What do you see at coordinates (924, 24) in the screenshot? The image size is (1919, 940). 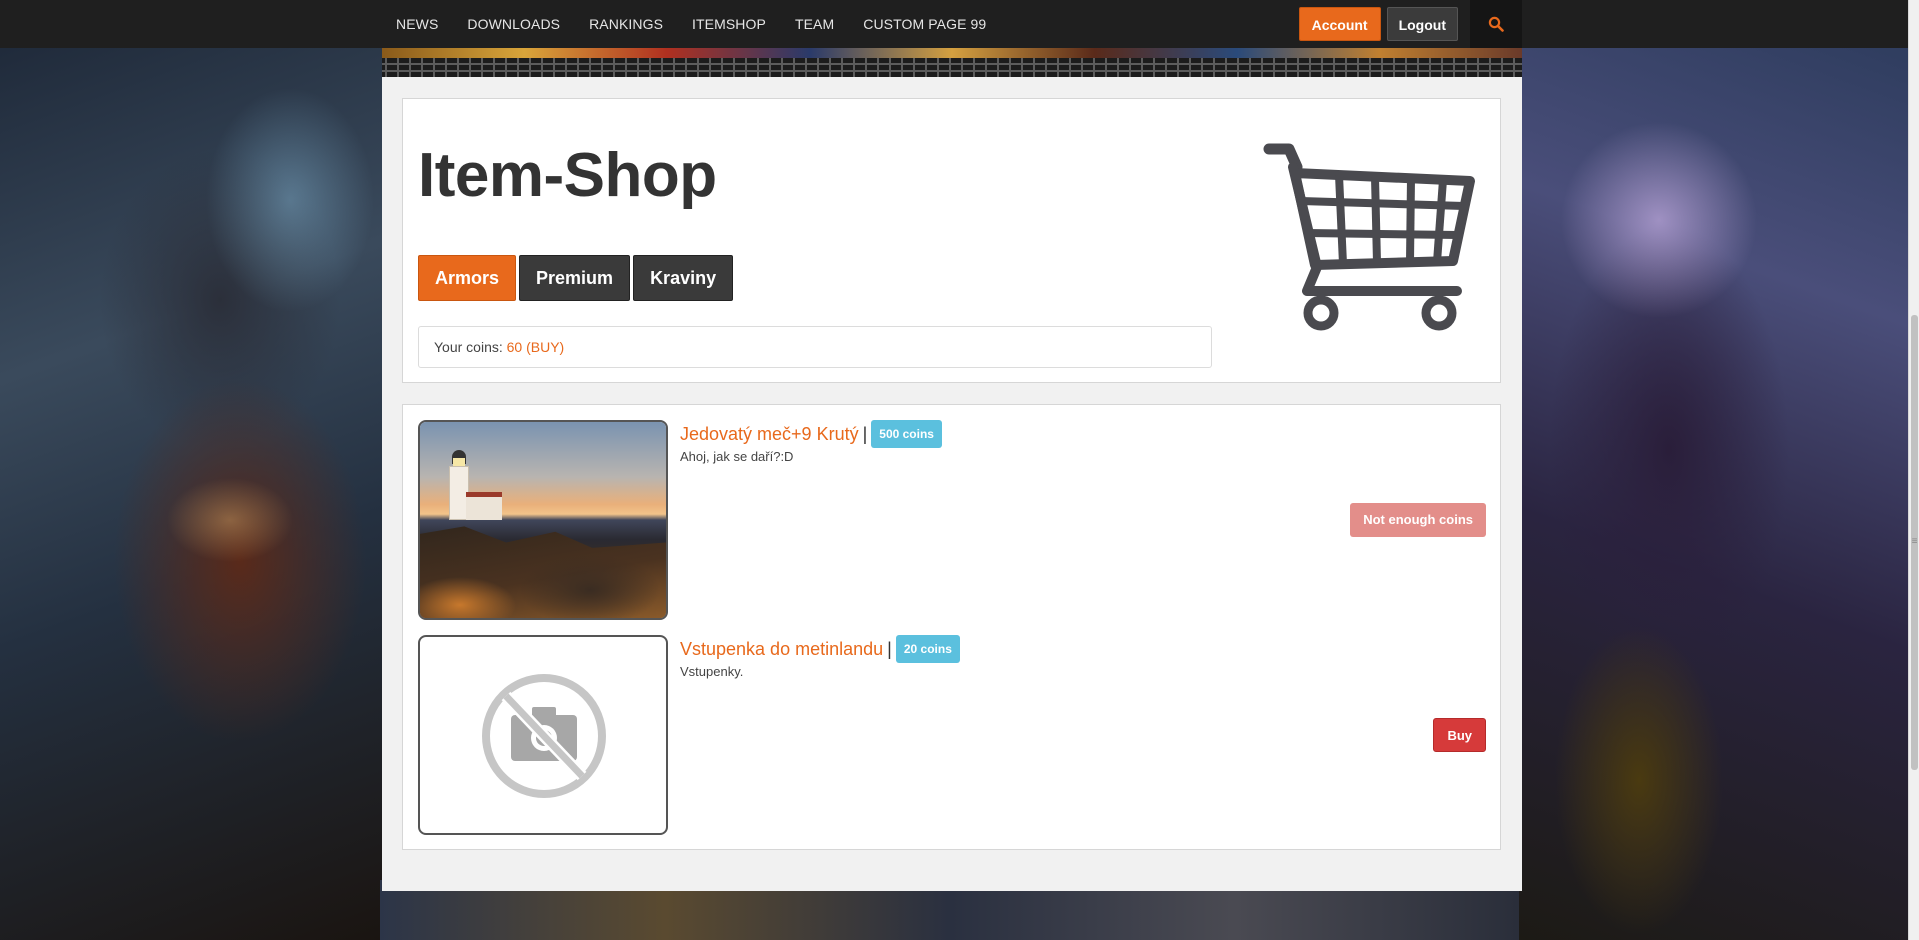 I see `nav-link-custom-page: CUSTOM PAGE 99` at bounding box center [924, 24].